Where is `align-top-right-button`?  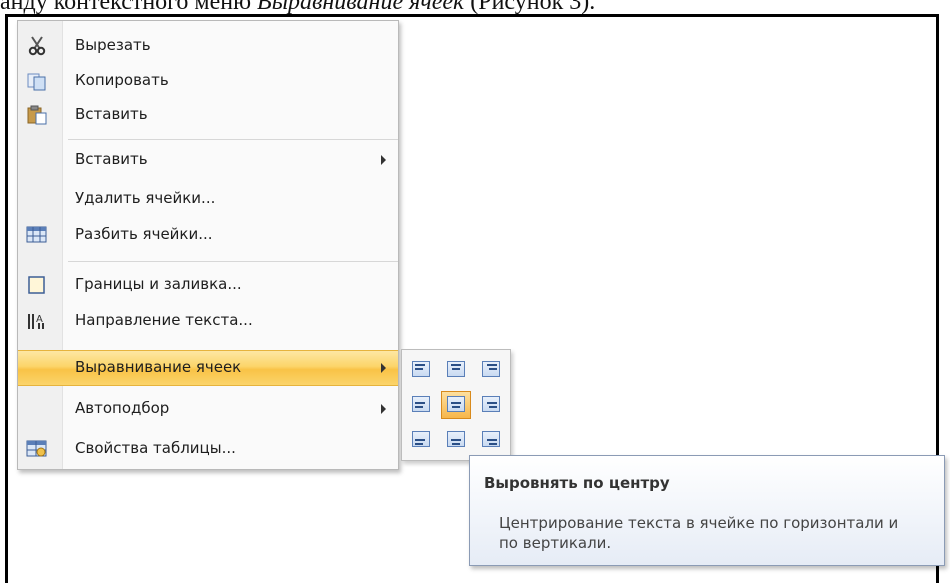 align-top-right-button is located at coordinates (491, 370).